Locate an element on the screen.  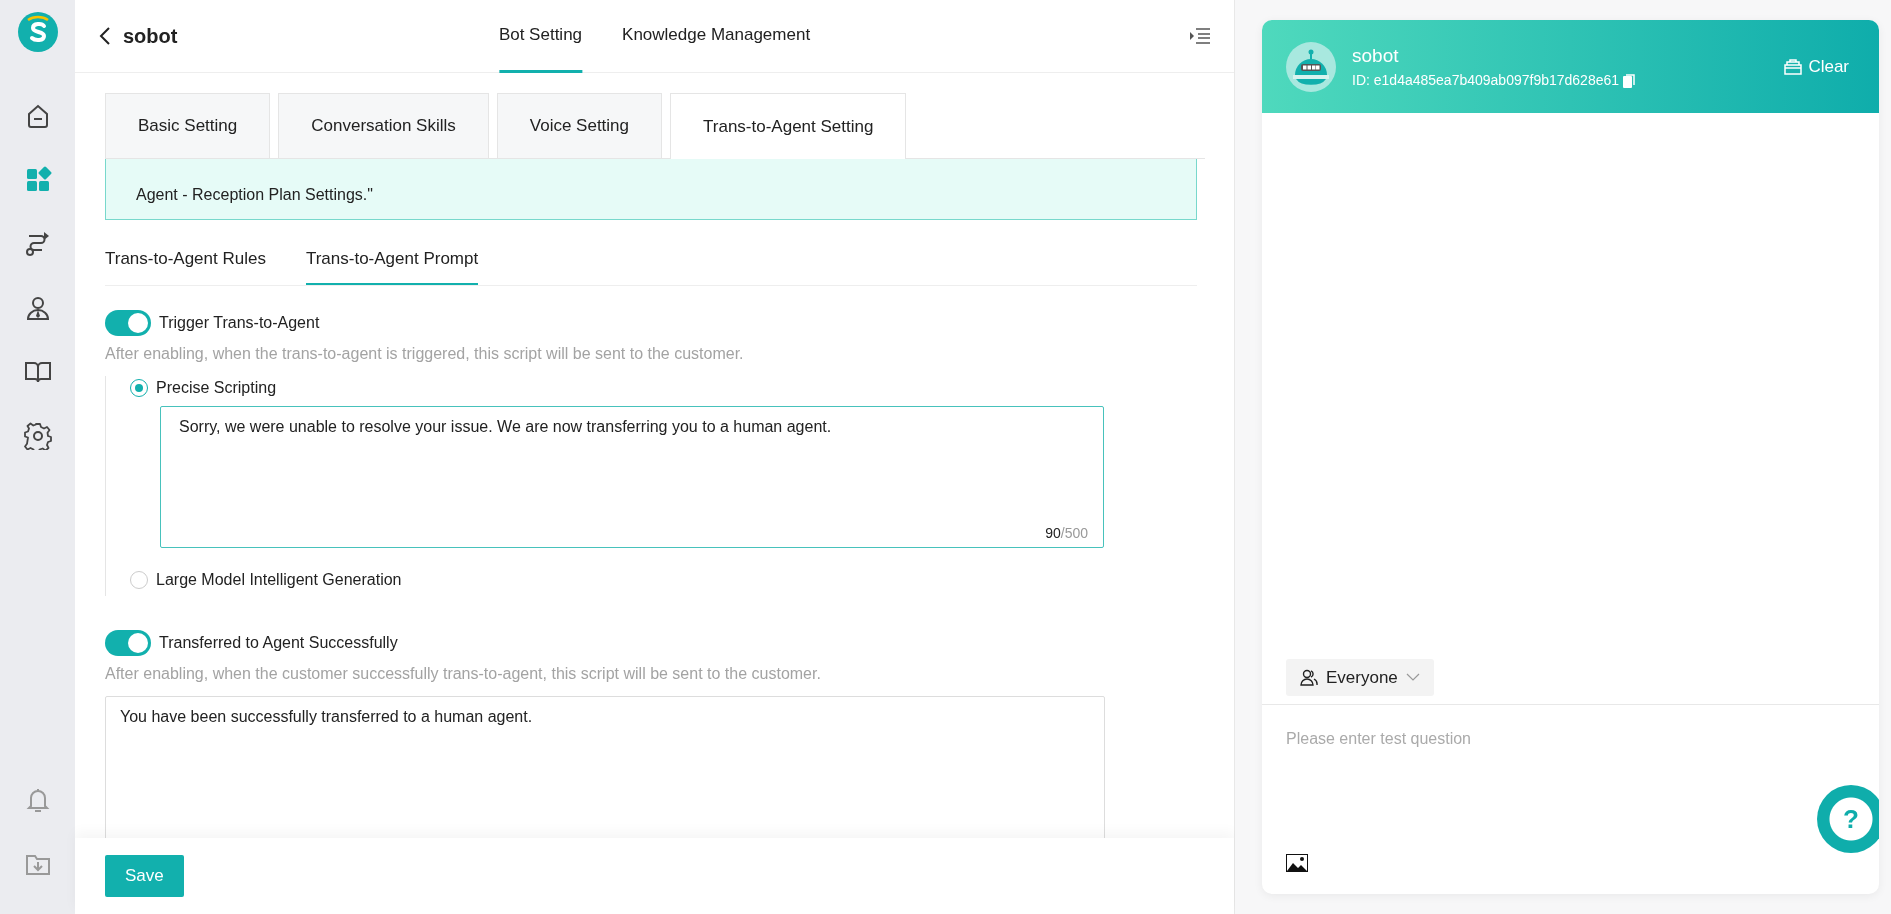
sub-tab: Trans-to-Agent Prompt is located at coordinates (392, 259).